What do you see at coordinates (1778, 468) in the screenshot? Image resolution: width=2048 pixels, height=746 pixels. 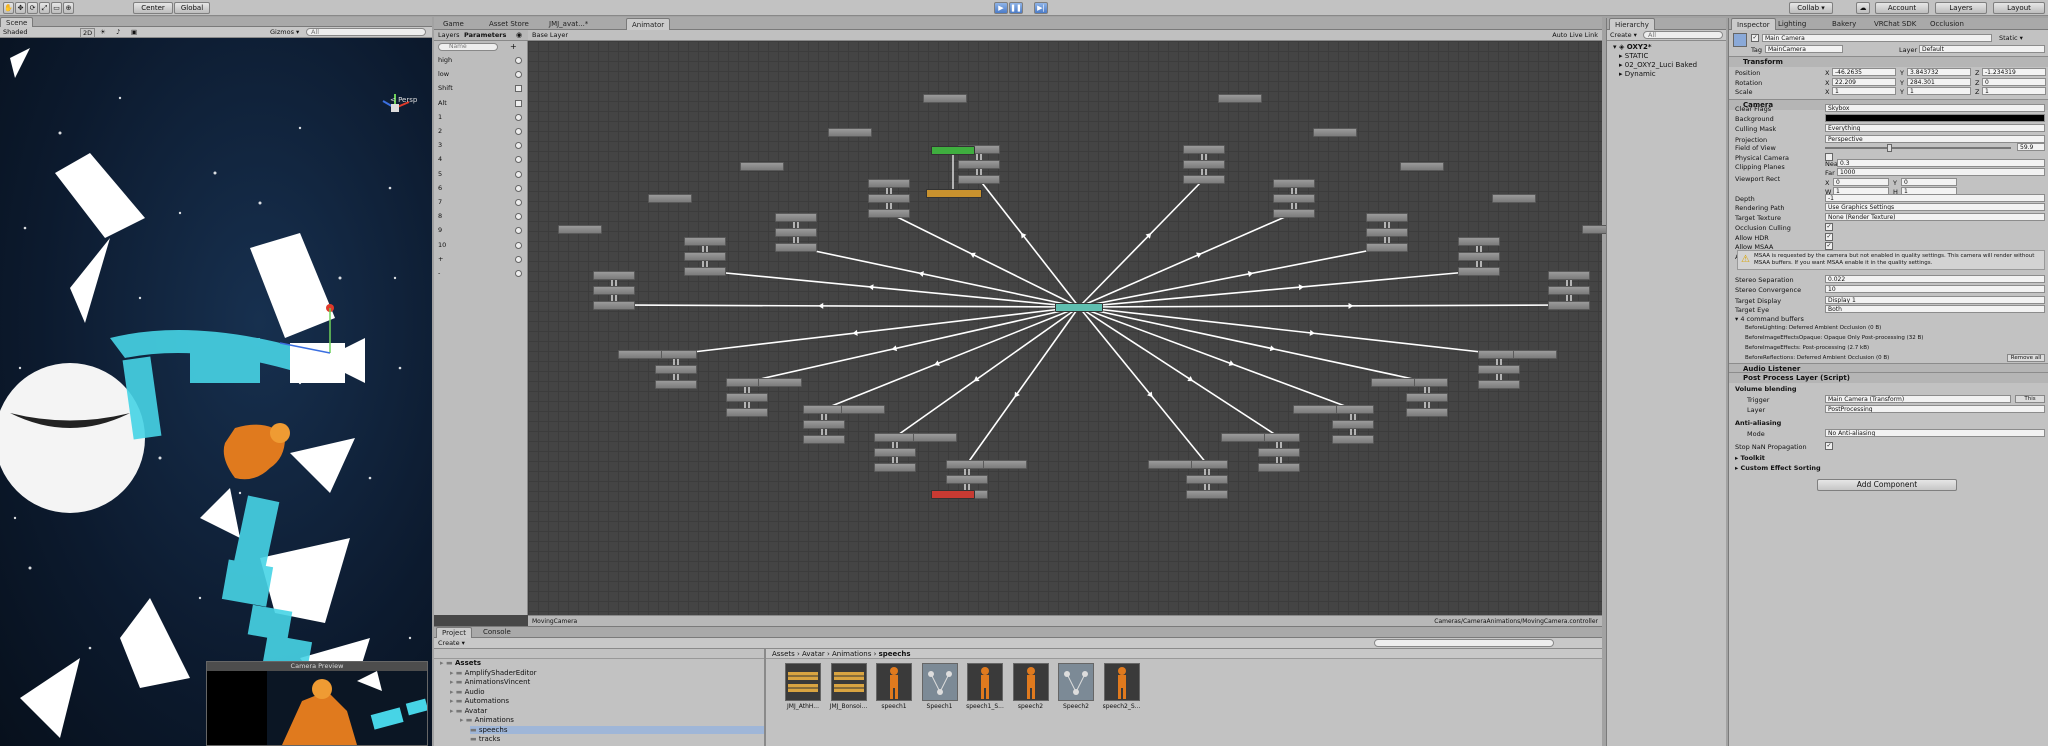 I see `custom-sorting-foldout: ▸ Custom Effect Sorting` at bounding box center [1778, 468].